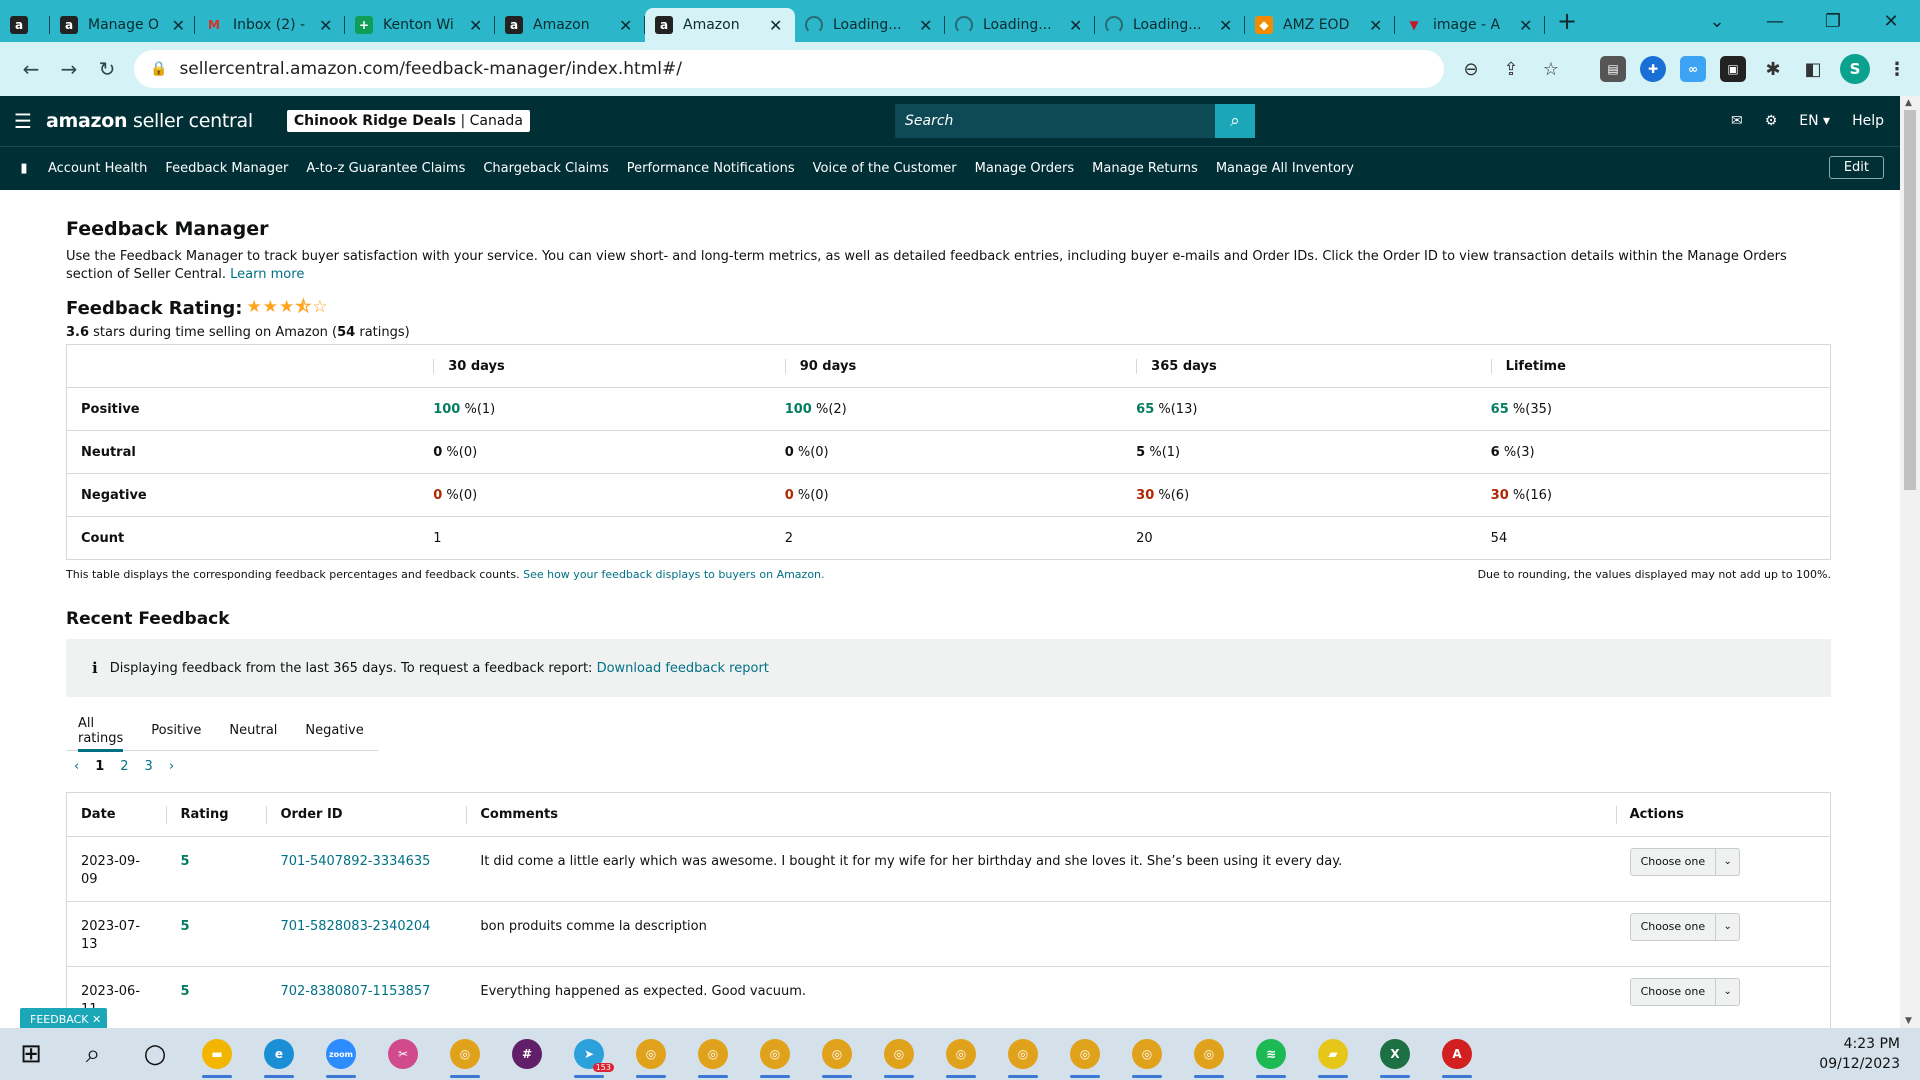 The height and width of the screenshot is (1080, 1920). Describe the element at coordinates (158, 69) in the screenshot. I see `lock-icon: 🔒` at that location.